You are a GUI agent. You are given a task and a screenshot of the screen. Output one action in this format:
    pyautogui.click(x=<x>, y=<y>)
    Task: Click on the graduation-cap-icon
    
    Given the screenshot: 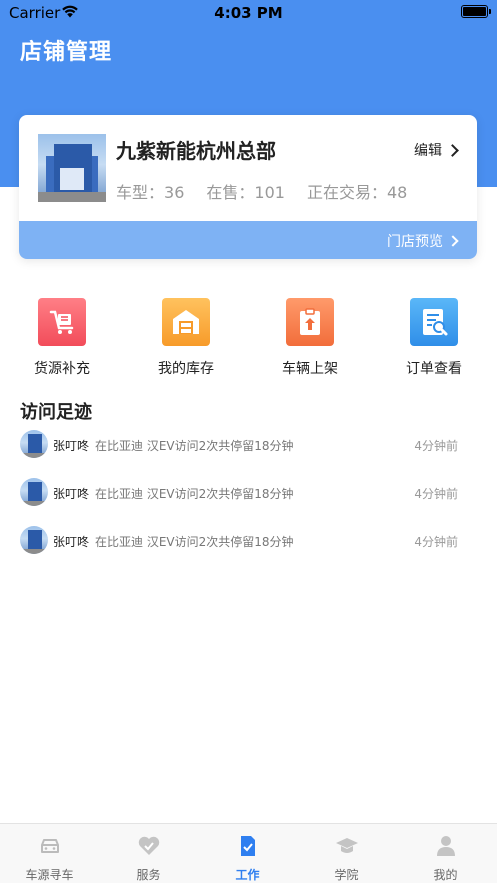 What is the action you would take?
    pyautogui.click(x=347, y=845)
    